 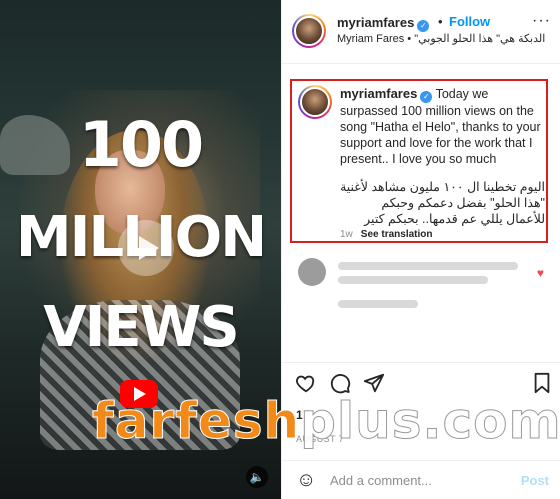 What do you see at coordinates (541, 21) in the screenshot?
I see `more-options-icon: ···` at bounding box center [541, 21].